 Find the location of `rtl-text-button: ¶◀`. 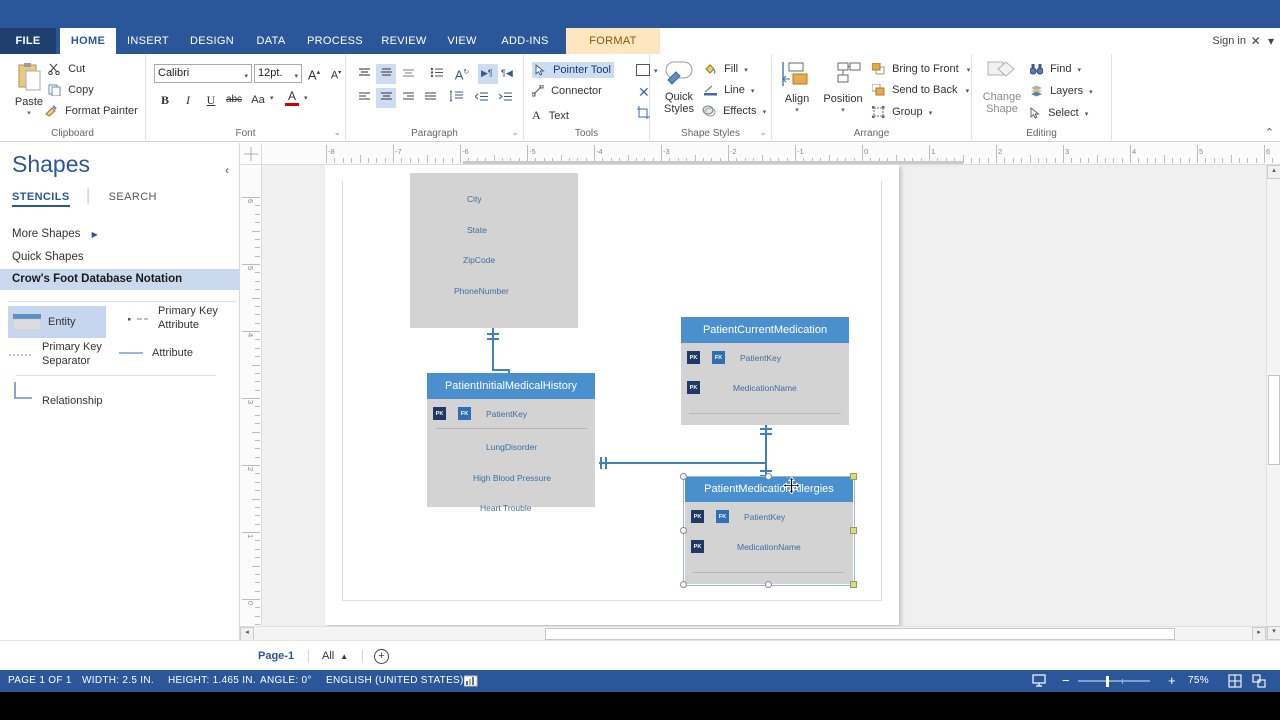

rtl-text-button: ¶◀ is located at coordinates (508, 74).